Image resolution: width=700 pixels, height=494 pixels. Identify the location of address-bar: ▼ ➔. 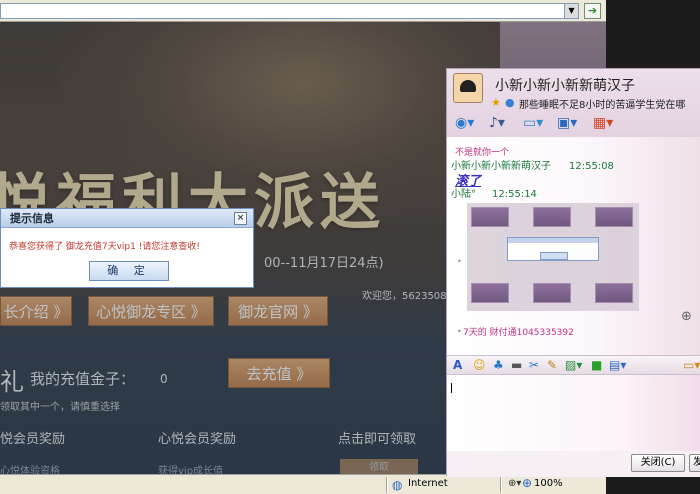
(303, 11).